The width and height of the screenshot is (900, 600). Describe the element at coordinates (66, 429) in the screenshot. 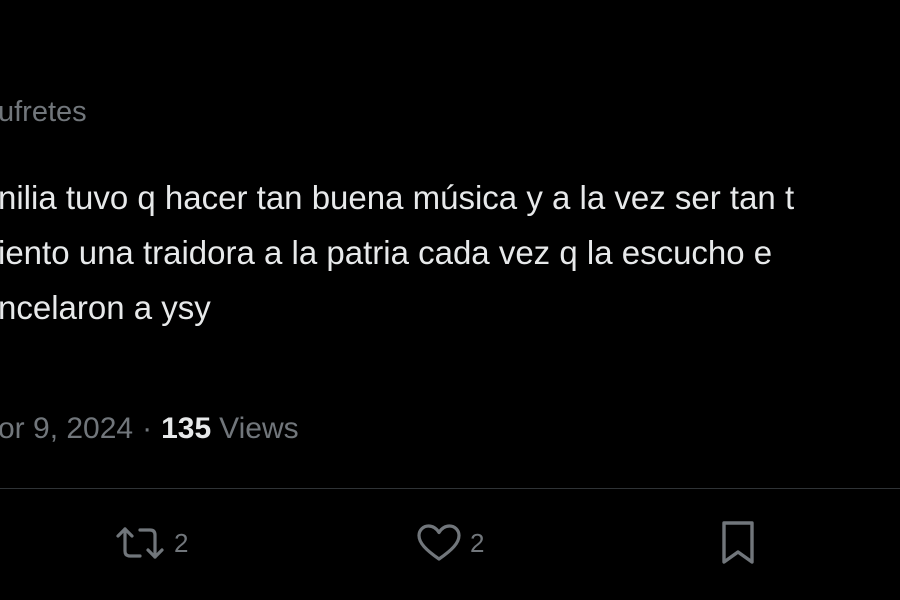

I see `post-date: or 9, 2024` at that location.